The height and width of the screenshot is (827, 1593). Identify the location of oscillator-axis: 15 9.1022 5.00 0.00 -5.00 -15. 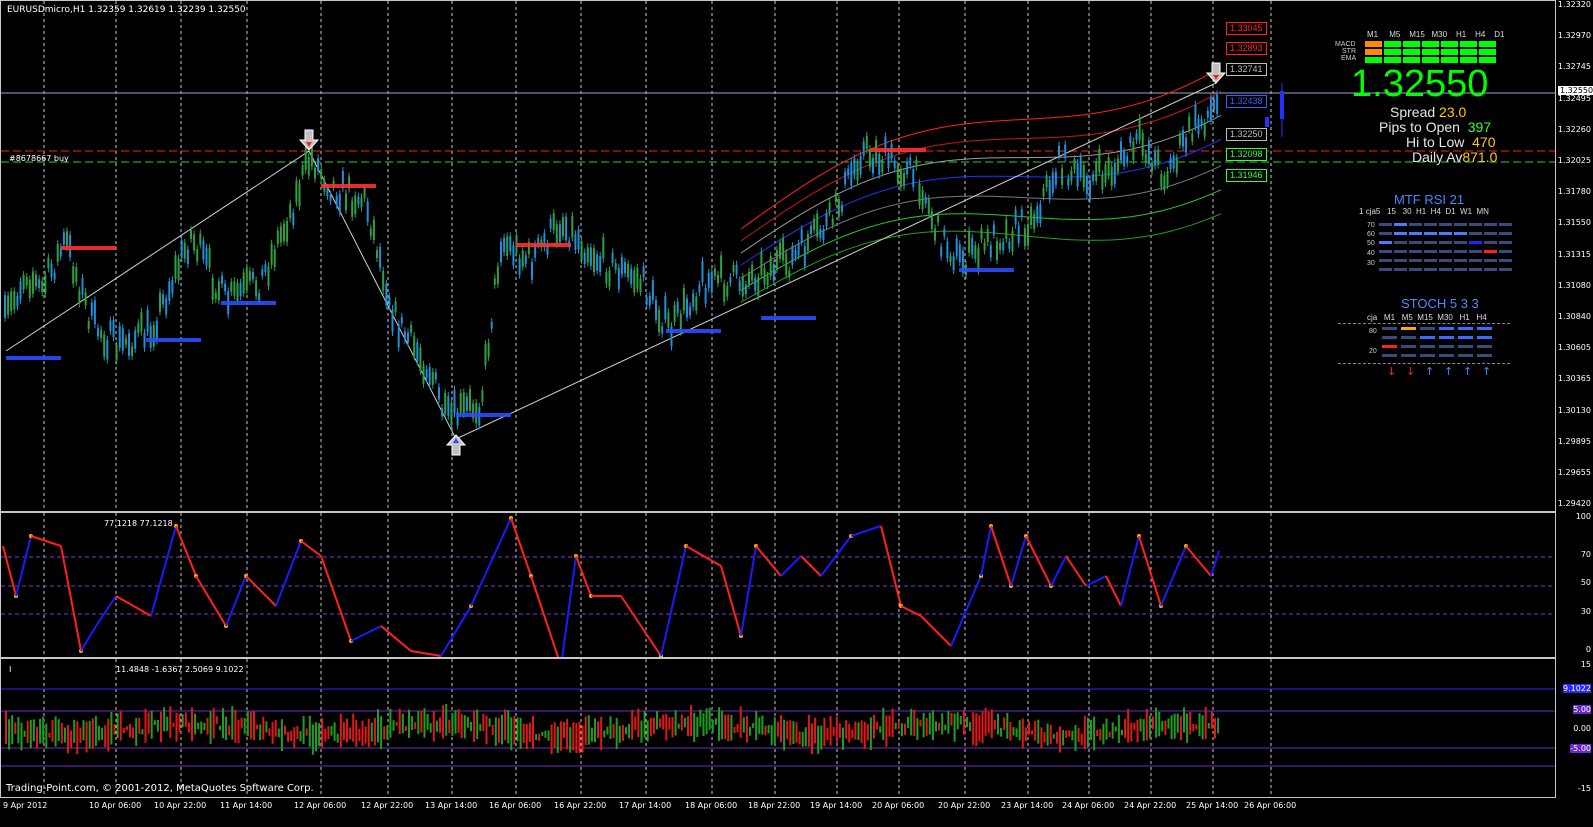
(1574, 728).